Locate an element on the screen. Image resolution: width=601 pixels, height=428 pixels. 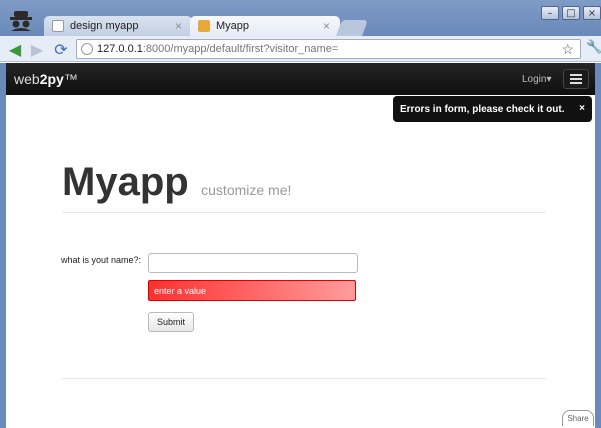
visitor-name-input is located at coordinates (253, 263).